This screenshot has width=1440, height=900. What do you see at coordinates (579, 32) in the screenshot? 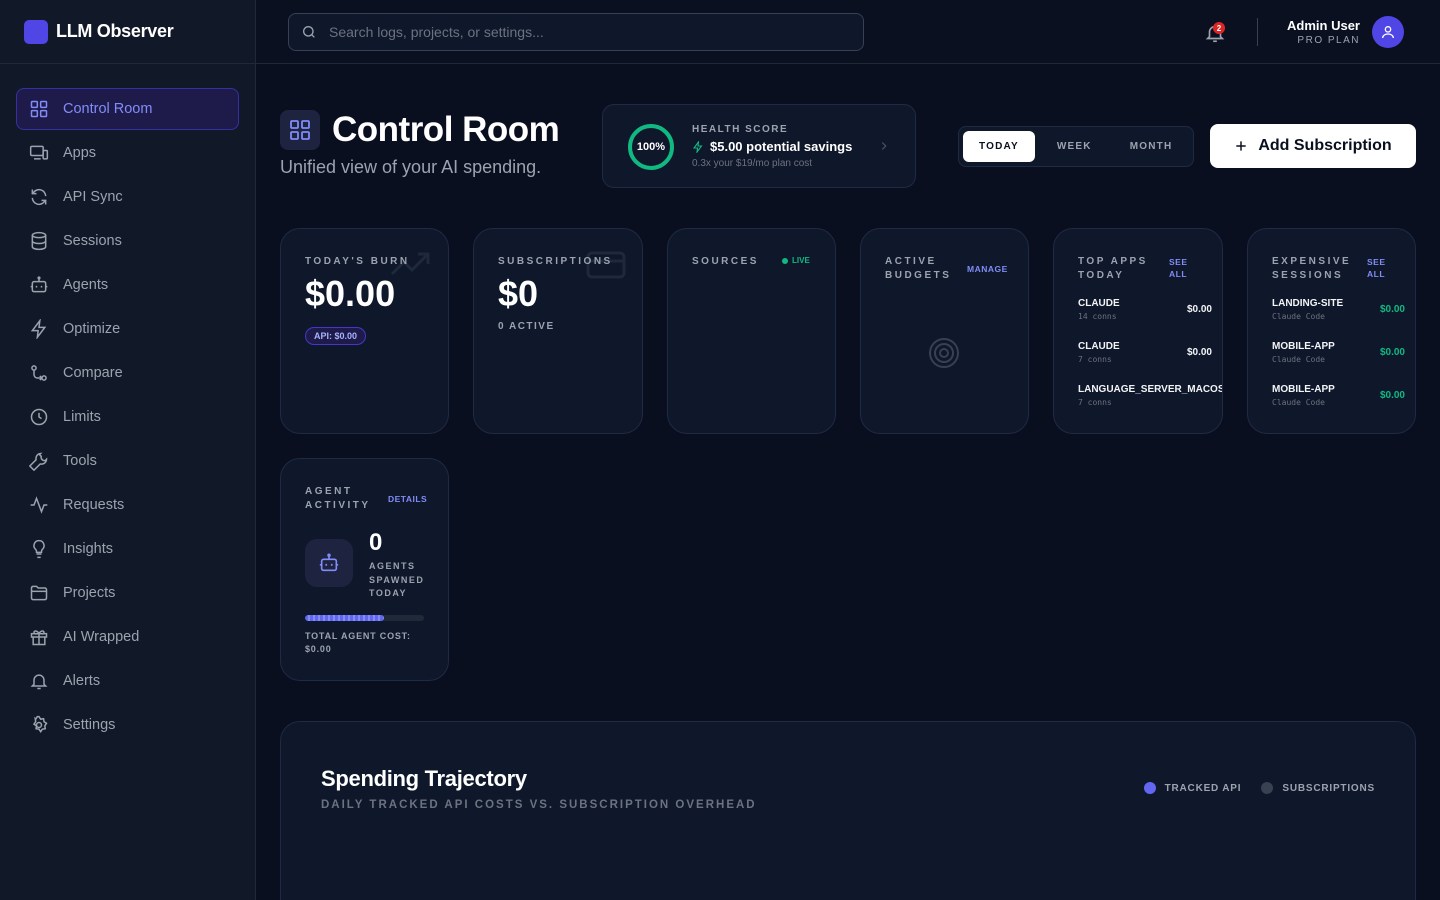
I see `search-input` at bounding box center [579, 32].